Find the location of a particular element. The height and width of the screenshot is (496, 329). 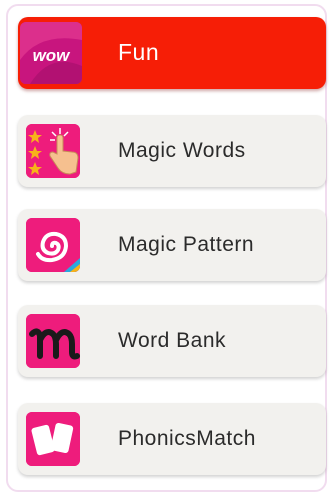

menu-item-magic-words: Magic Words is located at coordinates (172, 151).